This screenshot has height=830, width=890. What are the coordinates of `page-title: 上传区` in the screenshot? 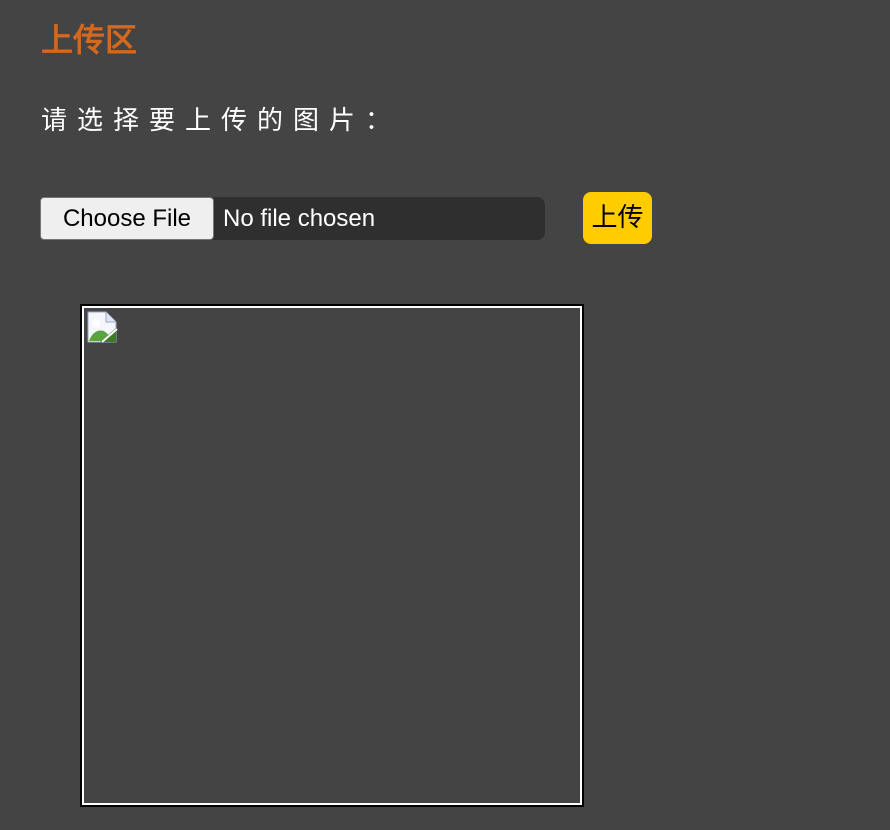 It's located at (89, 40).